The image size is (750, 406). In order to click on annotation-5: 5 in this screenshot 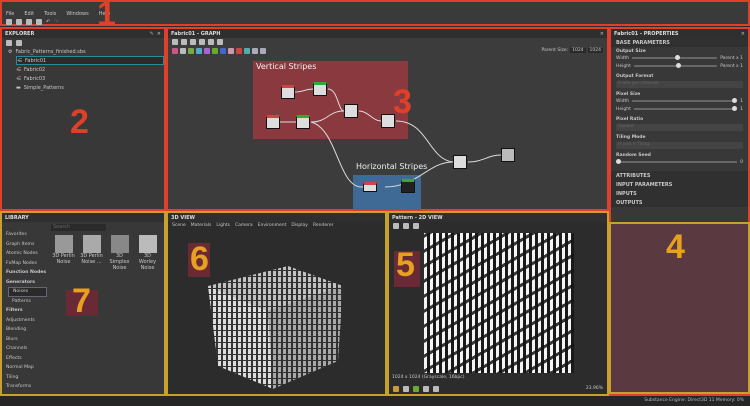, I will do `click(405, 265)`.